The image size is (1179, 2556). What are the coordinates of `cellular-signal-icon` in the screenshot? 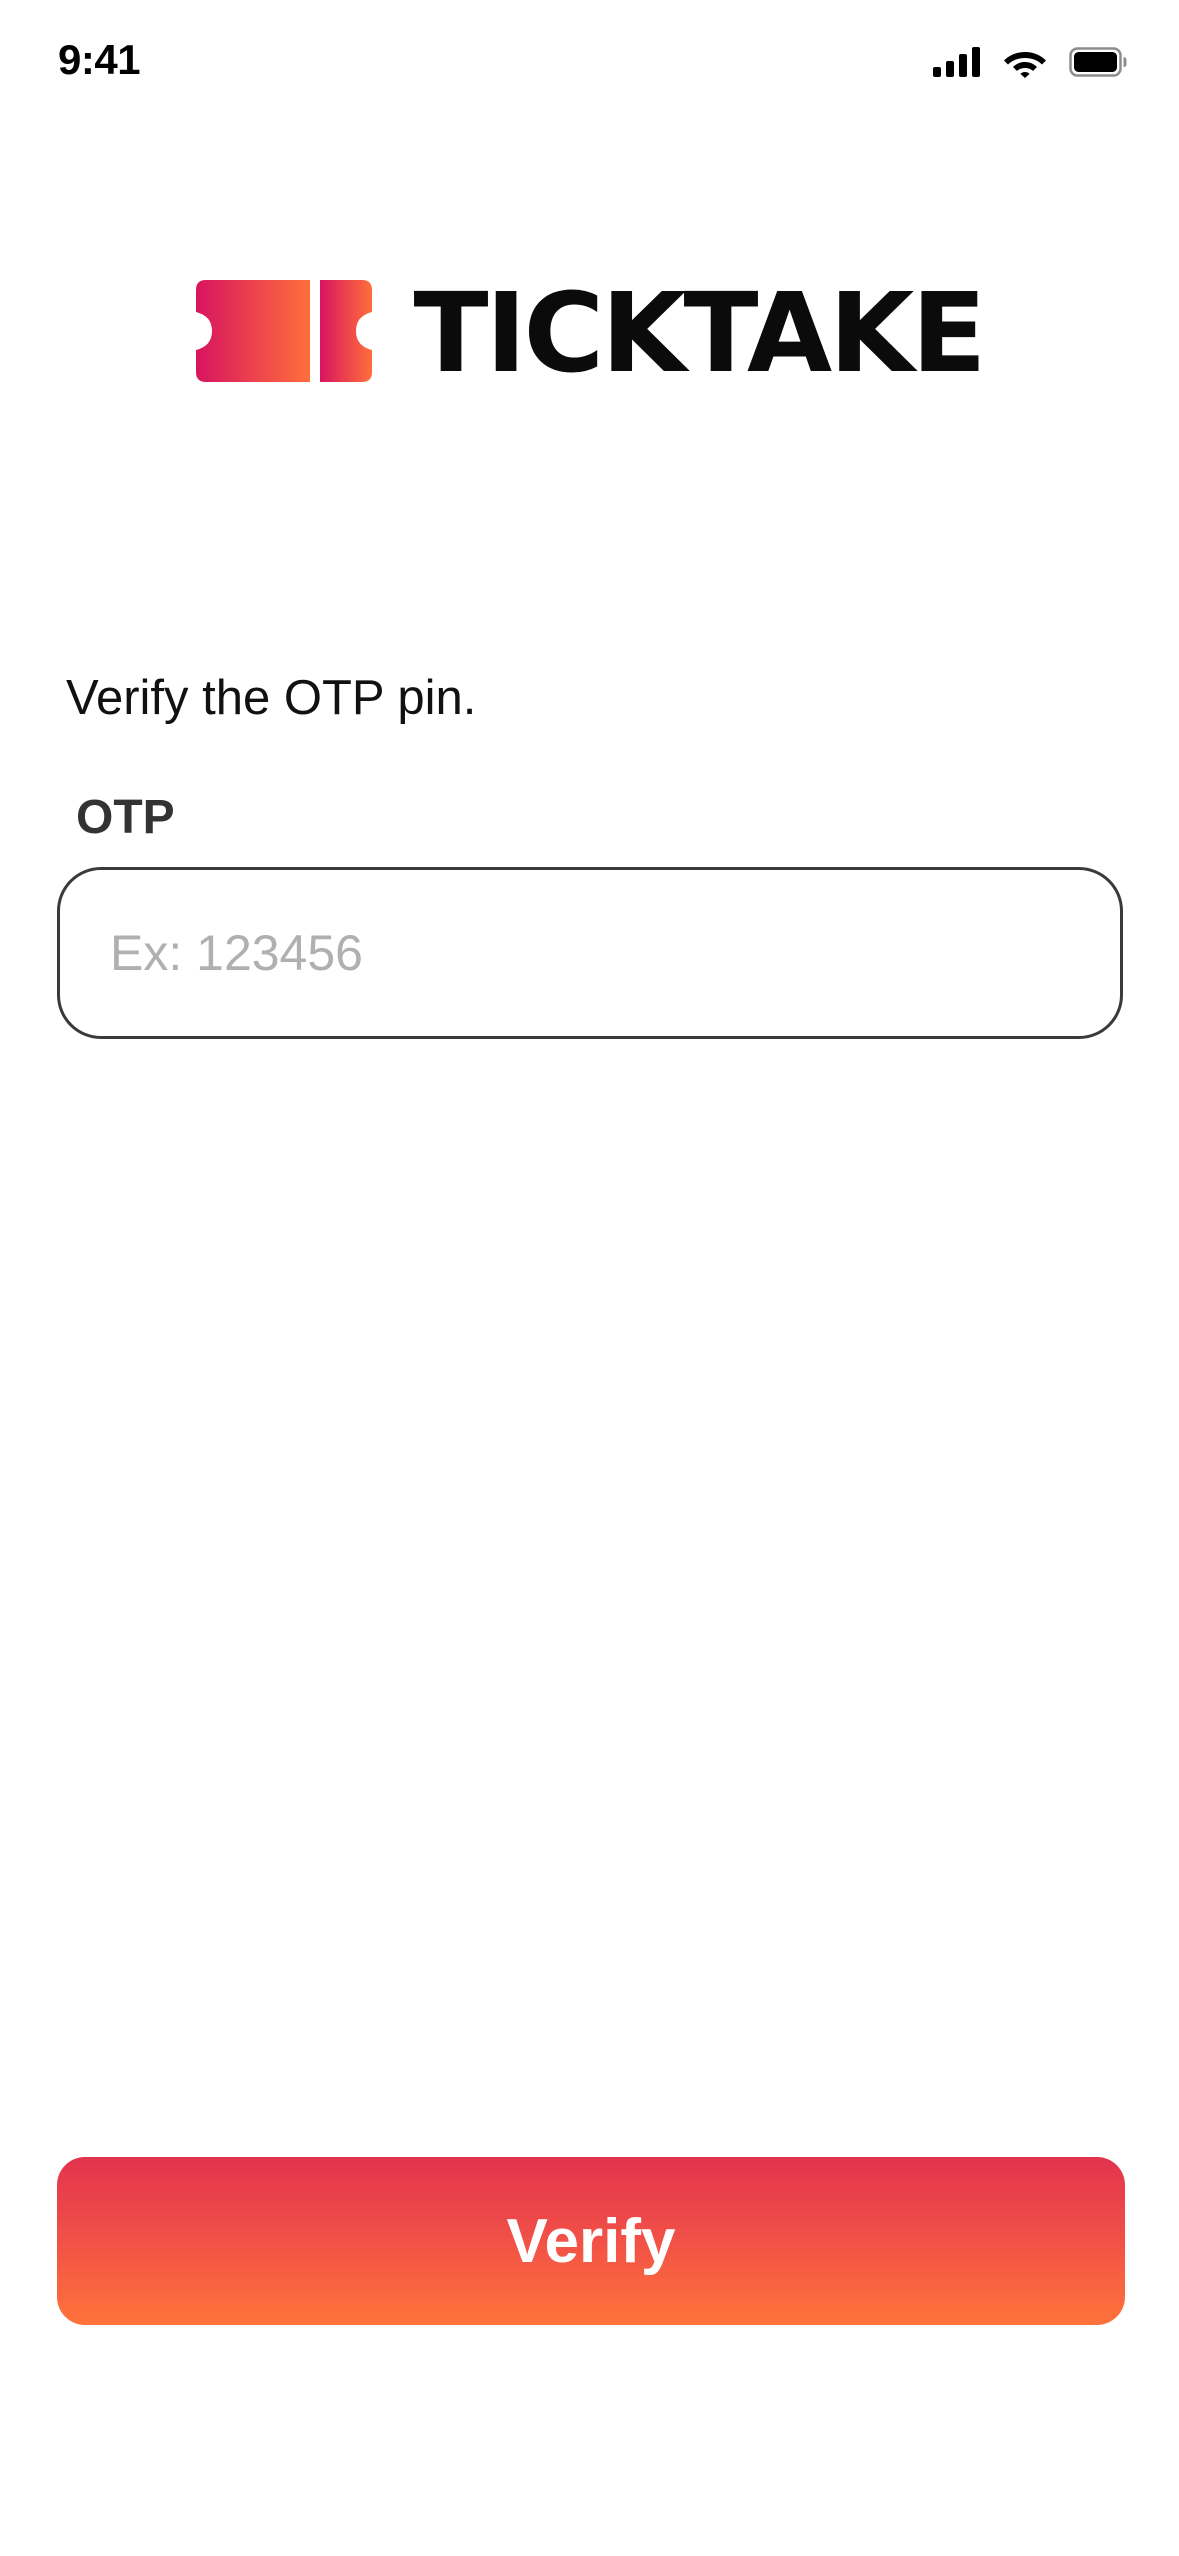 It's located at (957, 64).